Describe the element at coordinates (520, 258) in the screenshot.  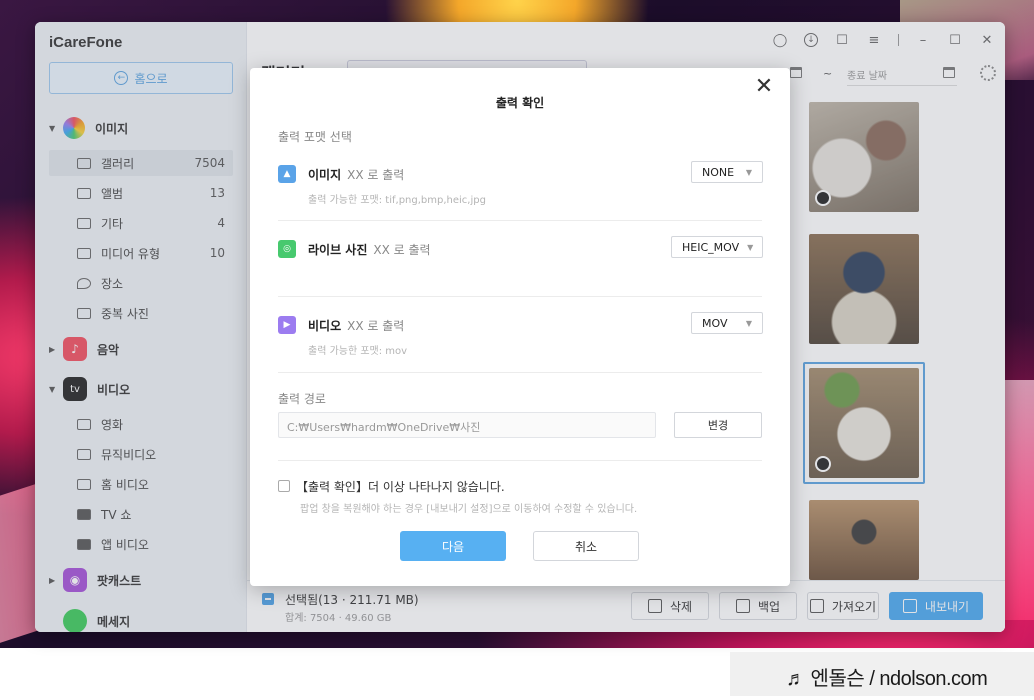
I see `format-row-live-photo: ◎ 라이브 사진 XX 로 출력 HEIC_MOV ▼` at that location.